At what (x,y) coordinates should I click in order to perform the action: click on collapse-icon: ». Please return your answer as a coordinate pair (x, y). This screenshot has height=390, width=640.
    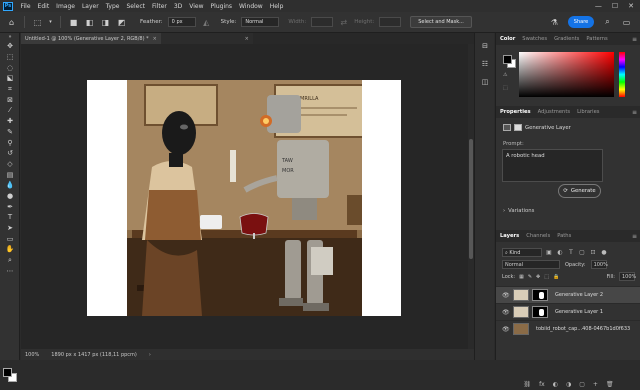
    Looking at the image, I should click on (10, 37).